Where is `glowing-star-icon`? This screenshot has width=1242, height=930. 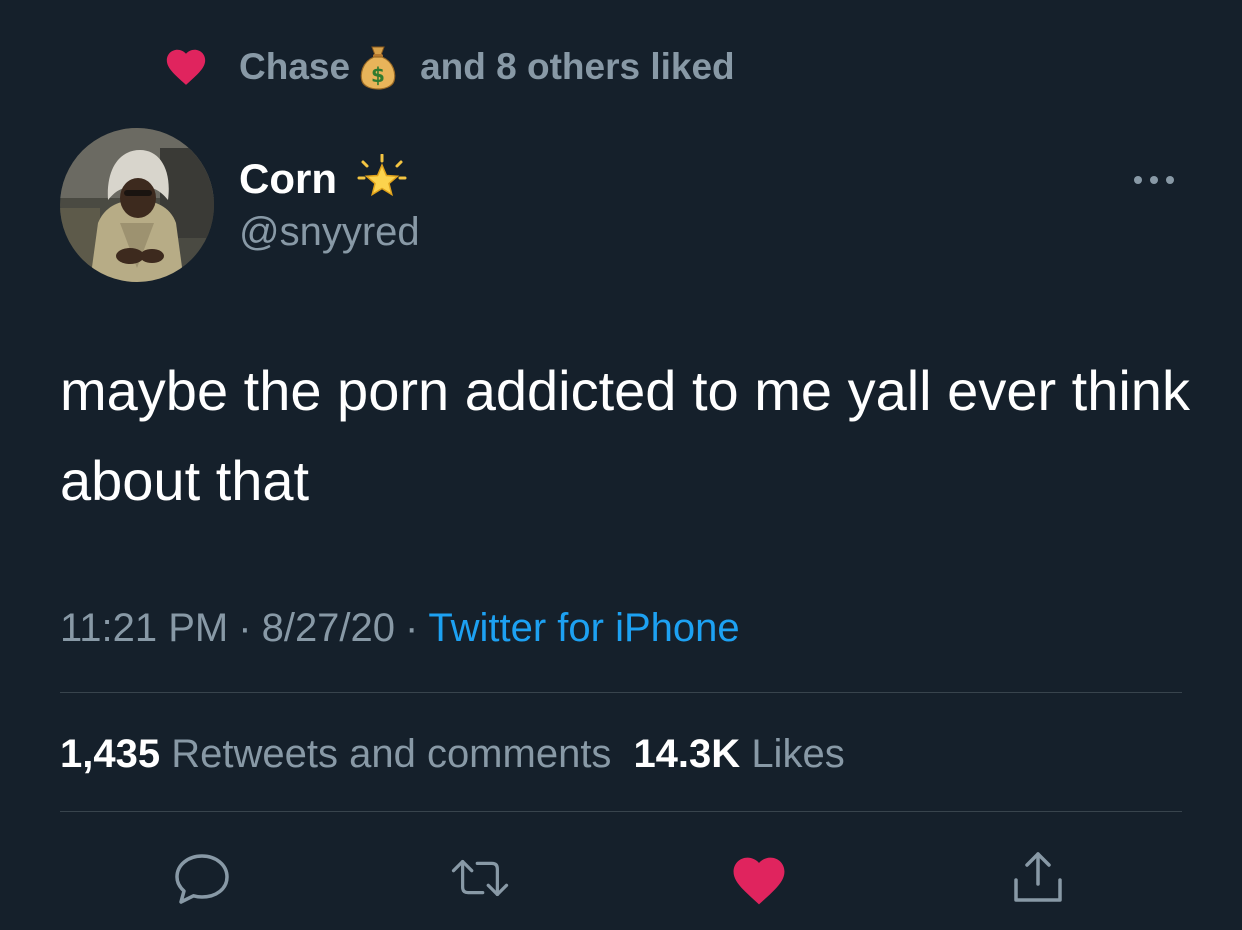 glowing-star-icon is located at coordinates (382, 175).